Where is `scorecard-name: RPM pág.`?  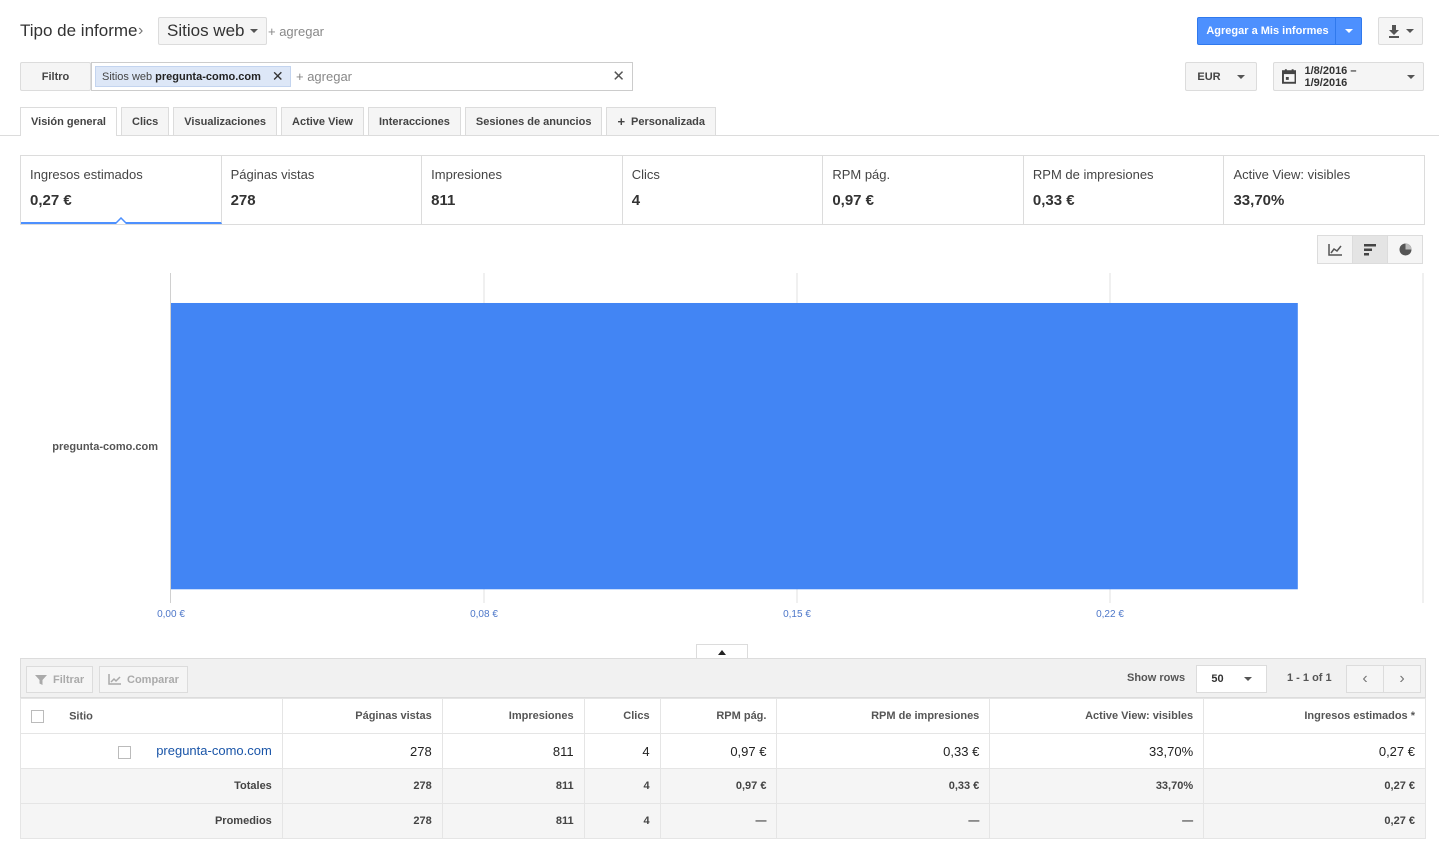
scorecard-name: RPM pág. is located at coordinates (861, 174).